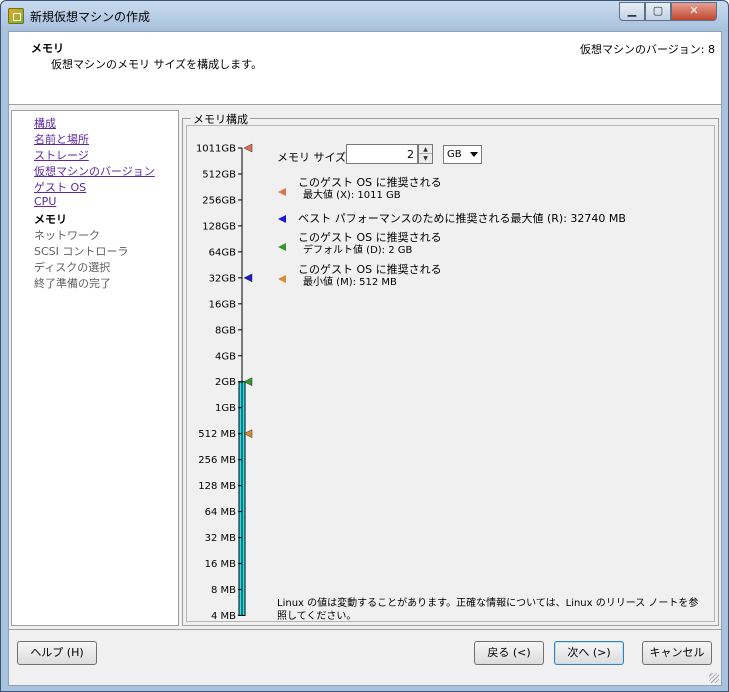  What do you see at coordinates (221, 512) in the screenshot?
I see `scale-tick-label: 64 MB` at bounding box center [221, 512].